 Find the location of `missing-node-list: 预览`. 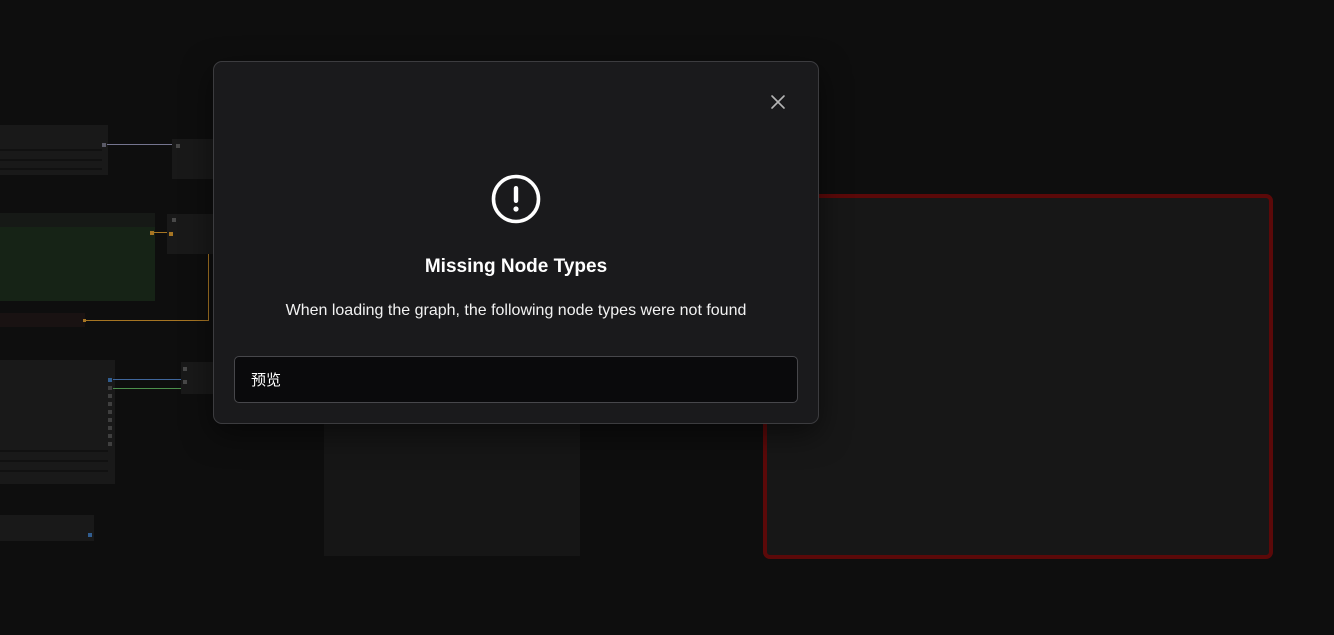

missing-node-list: 预览 is located at coordinates (516, 379).